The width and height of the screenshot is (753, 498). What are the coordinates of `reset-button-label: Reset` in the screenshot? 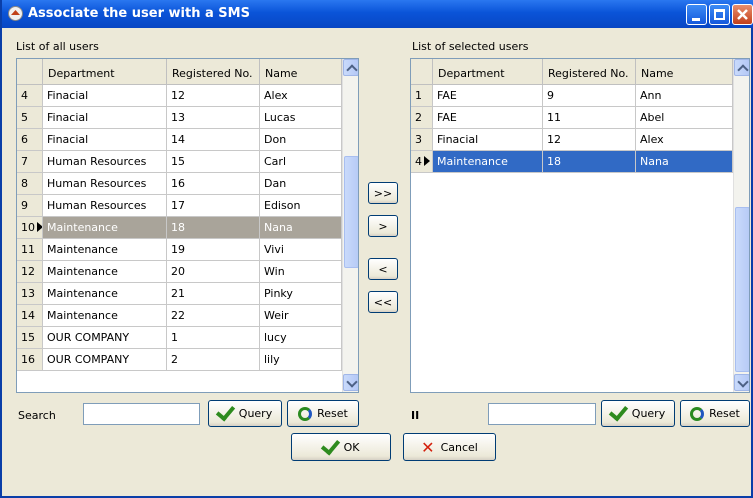 It's located at (332, 413).